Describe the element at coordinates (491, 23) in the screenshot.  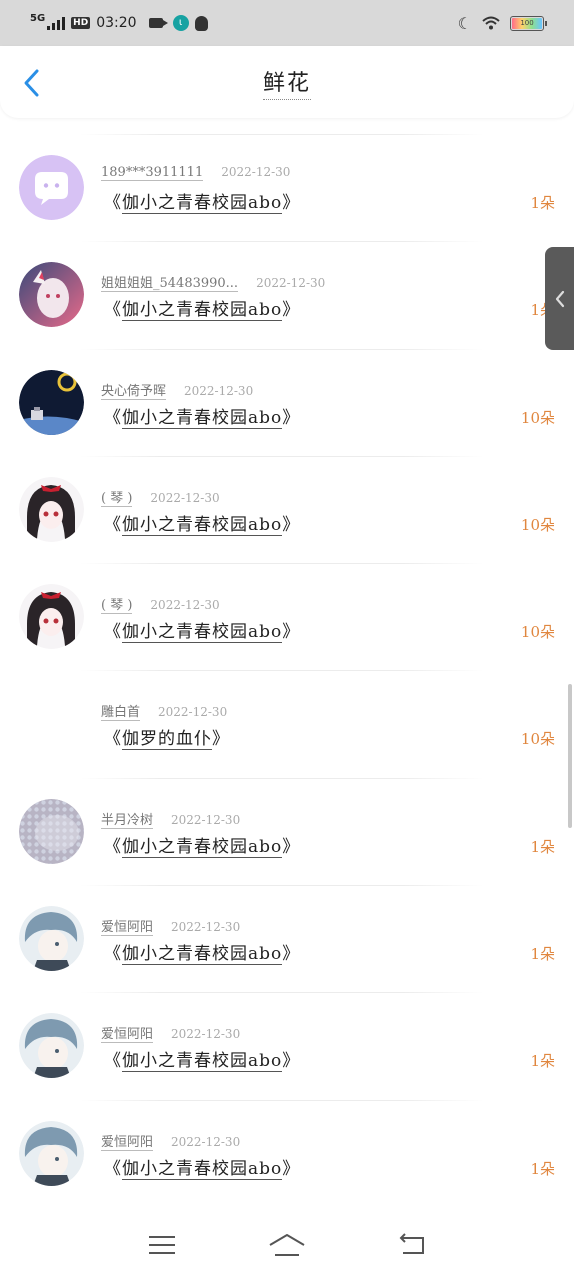
I see `wifi-icon` at that location.